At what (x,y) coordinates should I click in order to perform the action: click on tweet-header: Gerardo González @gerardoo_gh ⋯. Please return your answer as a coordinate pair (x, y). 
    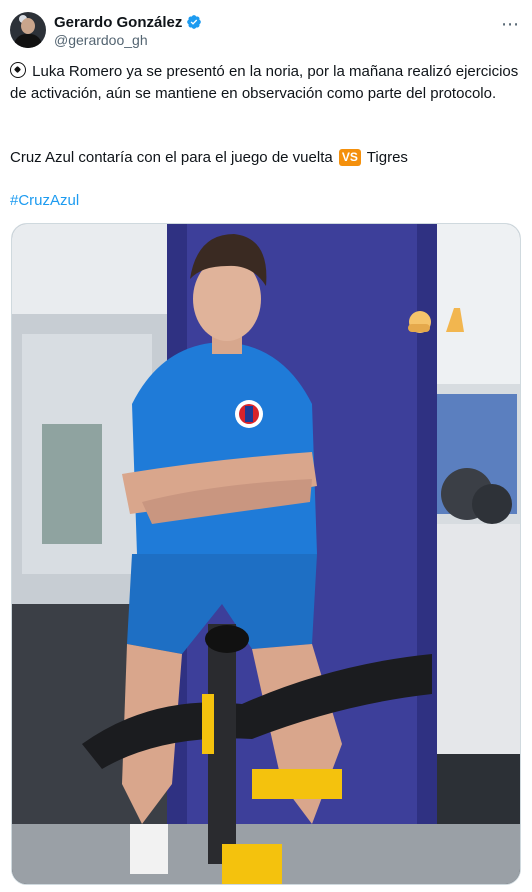
    Looking at the image, I should click on (266, 30).